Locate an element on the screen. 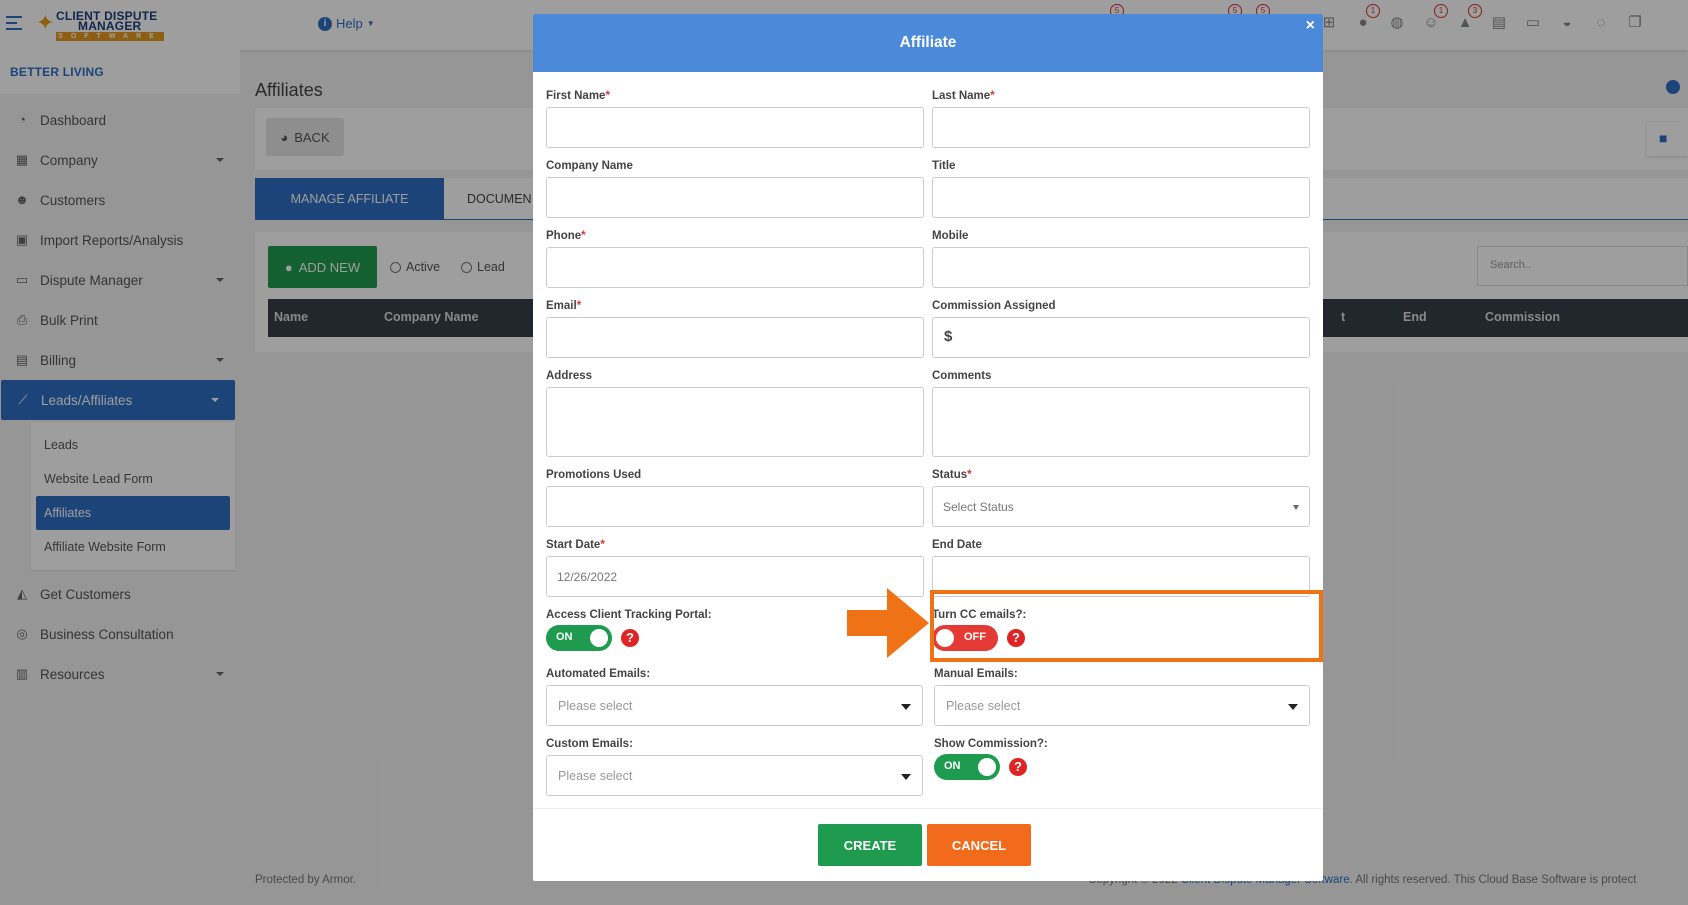  address-textarea is located at coordinates (735, 422).